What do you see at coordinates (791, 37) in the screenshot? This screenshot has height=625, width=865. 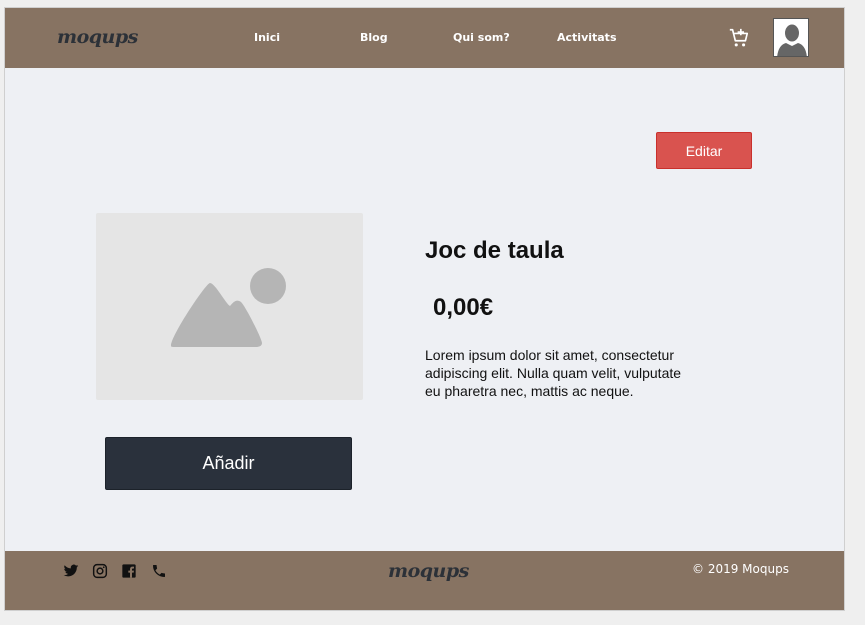 I see `user-avatar-icon` at bounding box center [791, 37].